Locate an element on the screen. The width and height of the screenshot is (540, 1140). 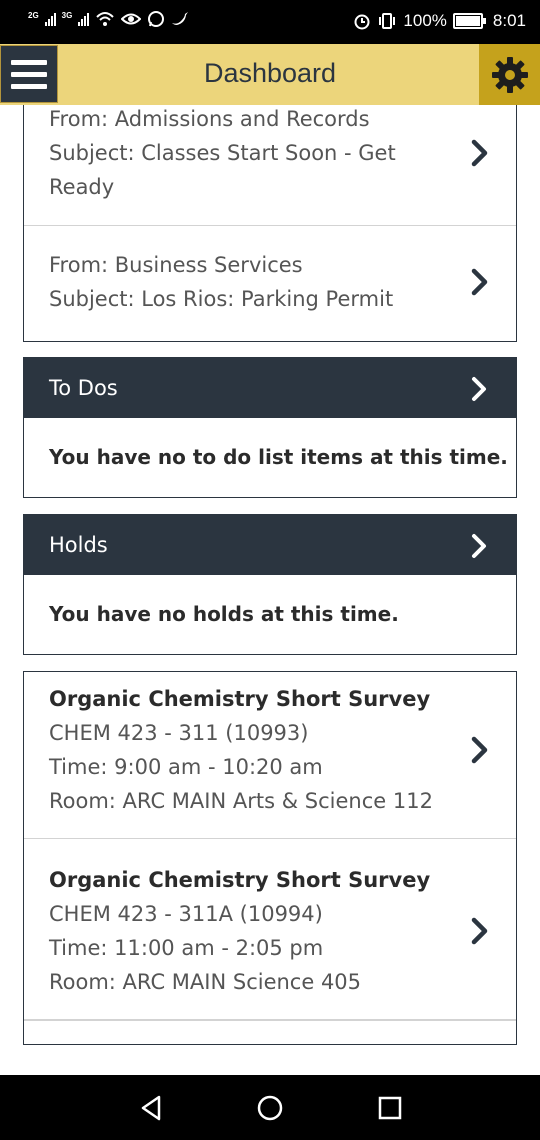
vibrate-icon is located at coordinates (387, 21).